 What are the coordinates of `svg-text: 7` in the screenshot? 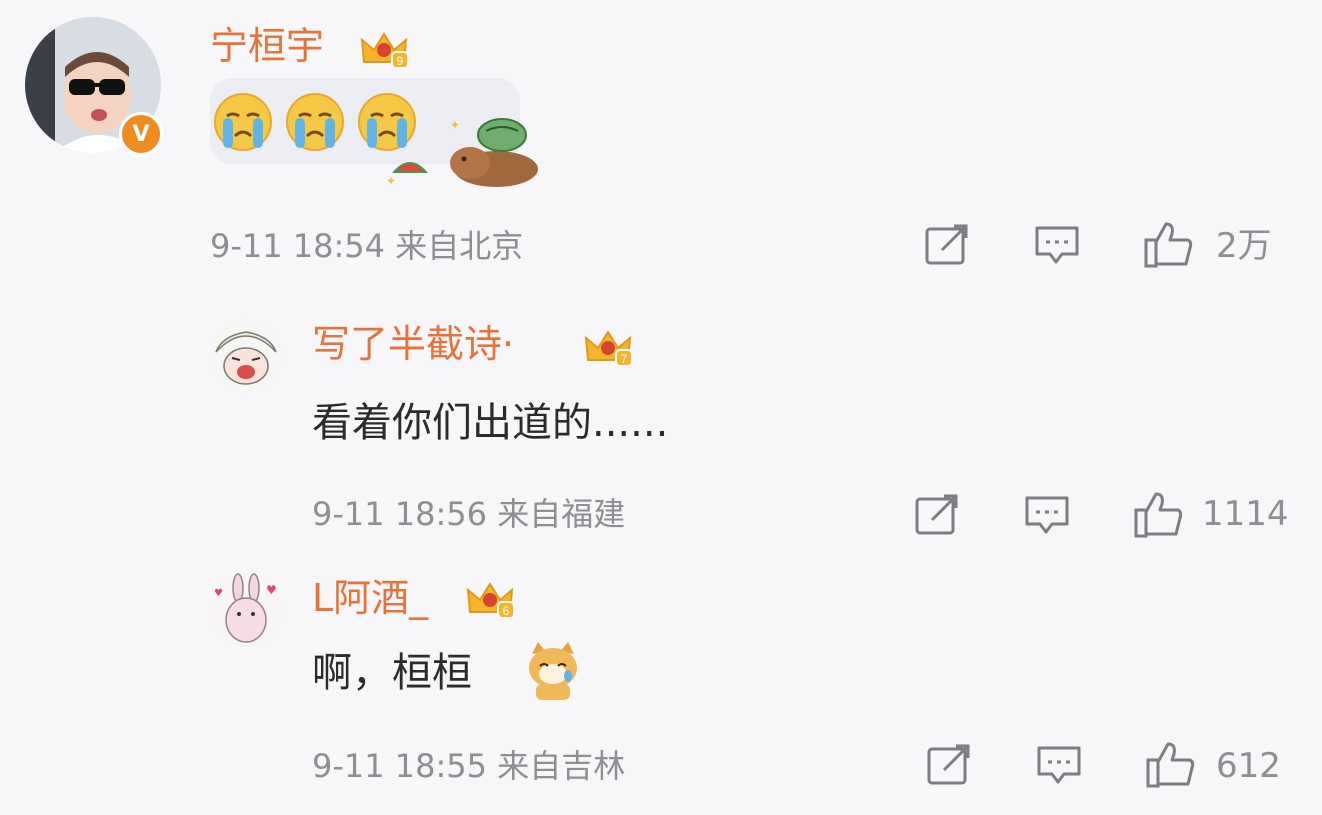 It's located at (624, 359).